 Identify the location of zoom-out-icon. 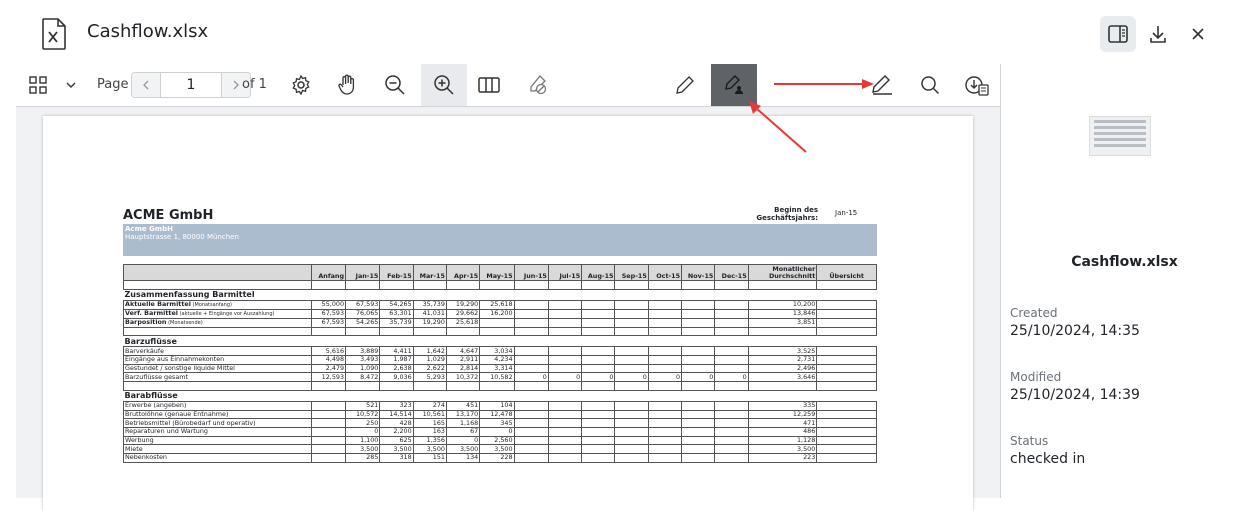
(395, 85).